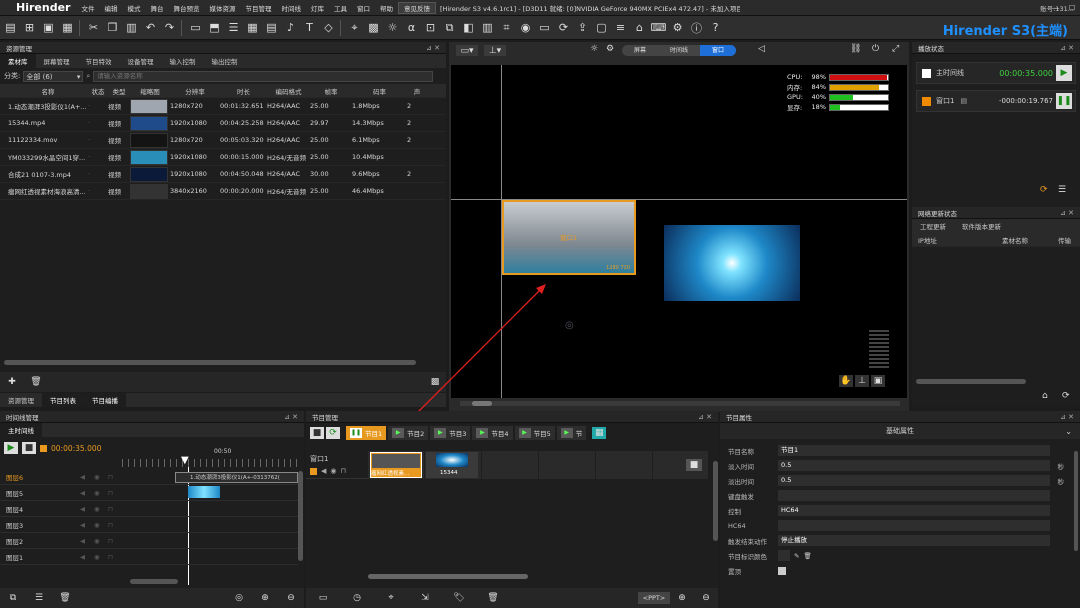  I want to click on program-clip-2: 15344, so click(452, 465).